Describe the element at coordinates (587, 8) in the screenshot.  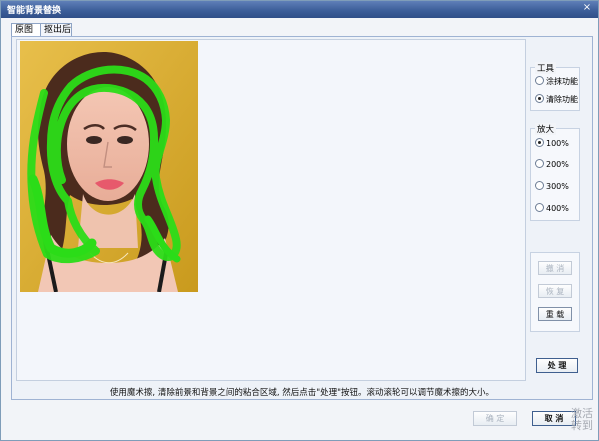
I see `close-icon: ×` at that location.